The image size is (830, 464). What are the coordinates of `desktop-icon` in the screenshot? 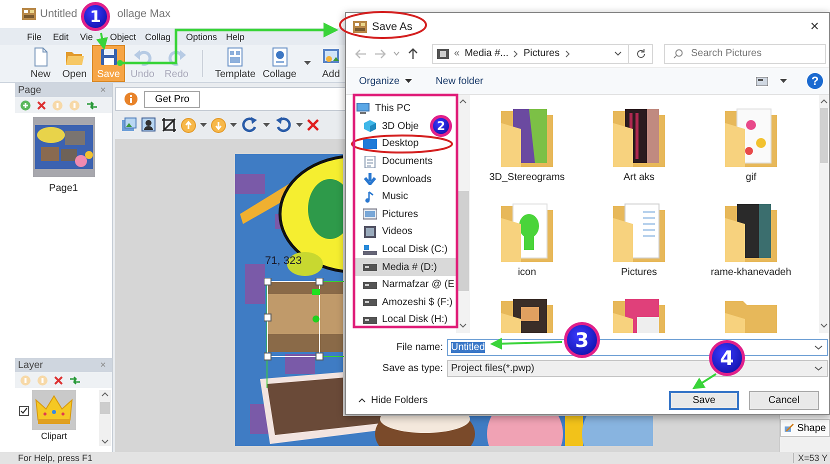 It's located at (370, 144).